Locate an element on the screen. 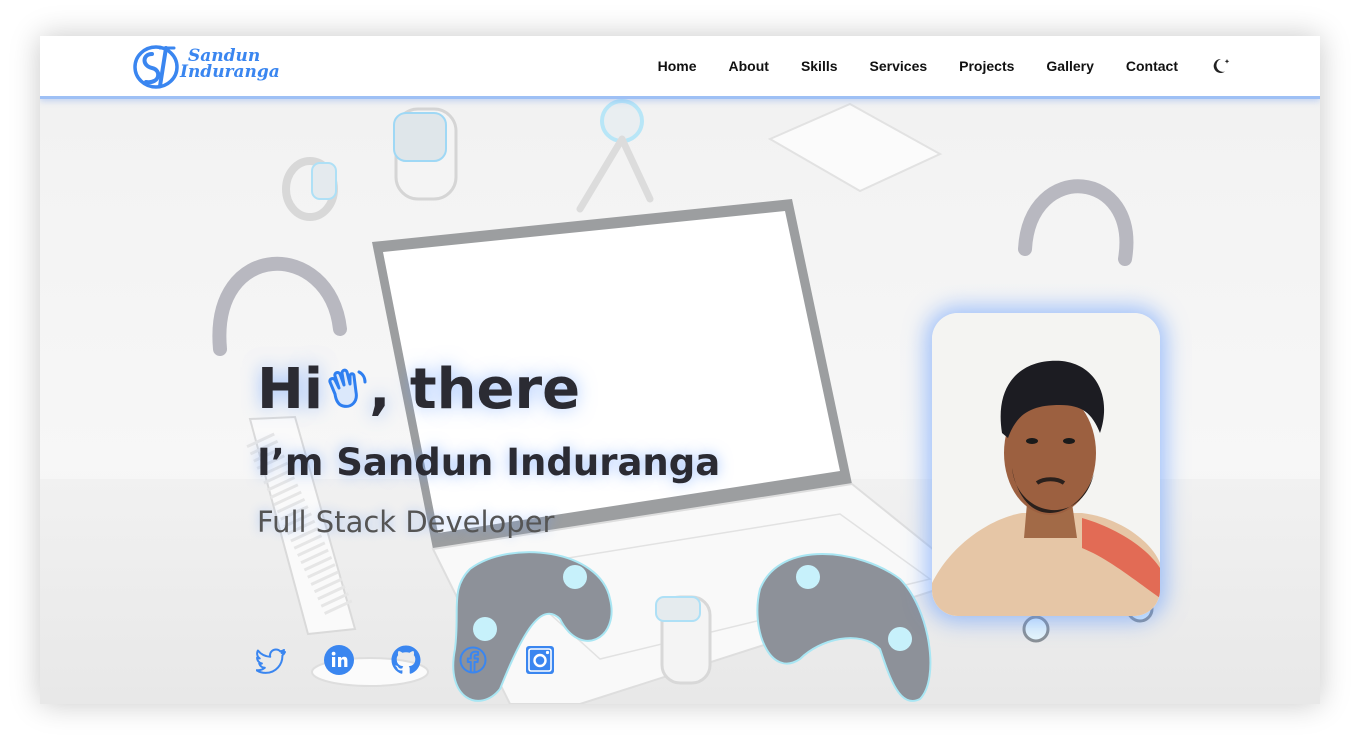 The image size is (1360, 748). profile-portrait-graphic is located at coordinates (1046, 464).